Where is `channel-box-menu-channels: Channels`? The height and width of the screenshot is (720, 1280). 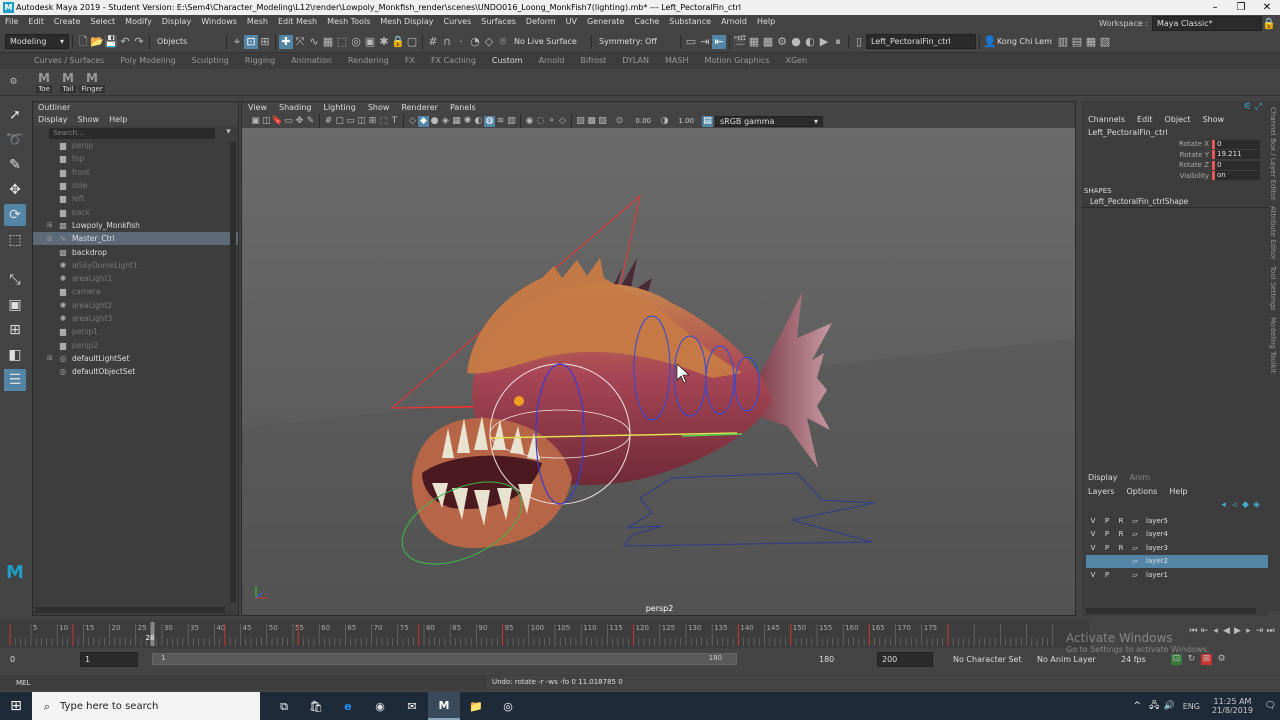 channel-box-menu-channels: Channels is located at coordinates (1106, 120).